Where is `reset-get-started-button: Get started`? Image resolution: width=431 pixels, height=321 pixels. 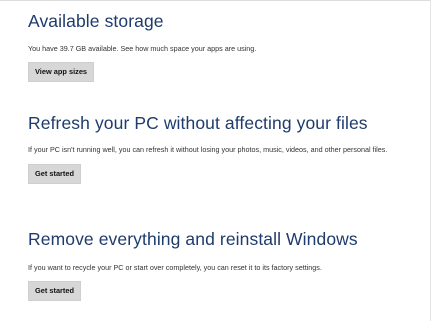
reset-get-started-button: Get started is located at coordinates (55, 290).